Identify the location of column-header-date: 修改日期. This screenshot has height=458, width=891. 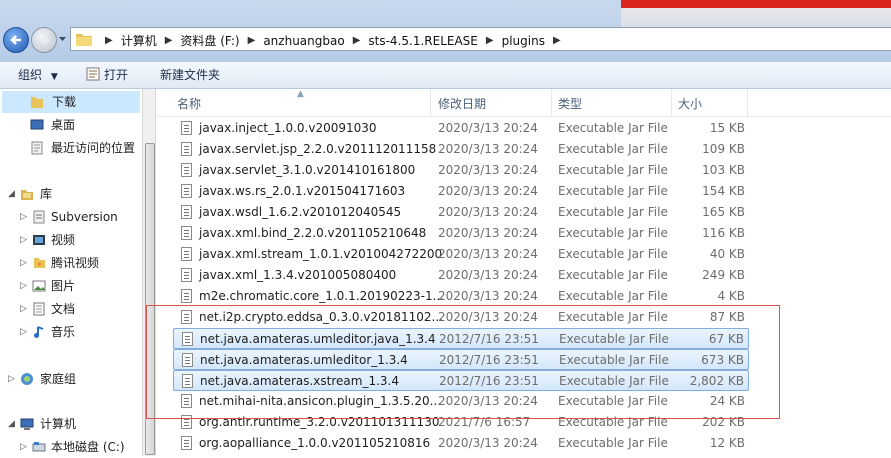
(462, 103).